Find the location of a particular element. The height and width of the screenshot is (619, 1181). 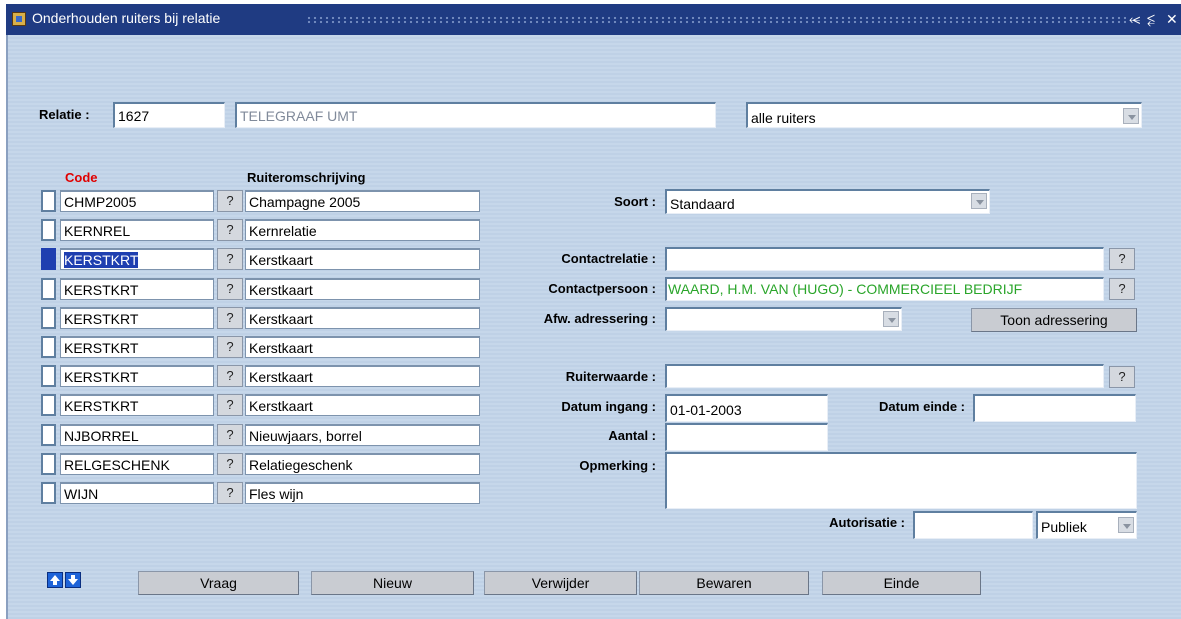

visibility-dropdown: Publiek is located at coordinates (1086, 525).